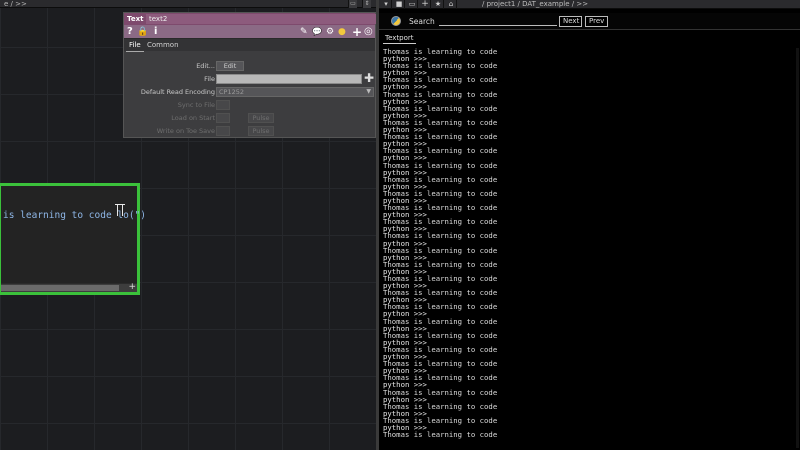 The height and width of the screenshot is (450, 800). I want to click on tab-file: File, so click(135, 45).